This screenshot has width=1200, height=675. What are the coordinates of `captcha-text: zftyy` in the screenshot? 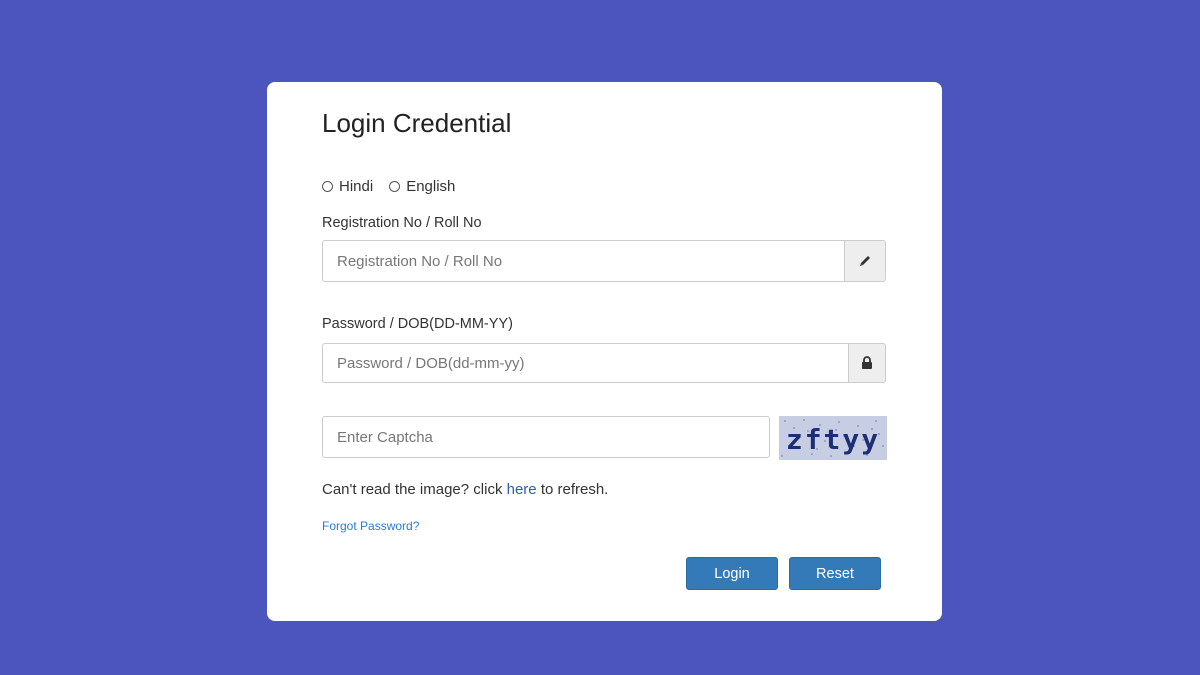 It's located at (833, 439).